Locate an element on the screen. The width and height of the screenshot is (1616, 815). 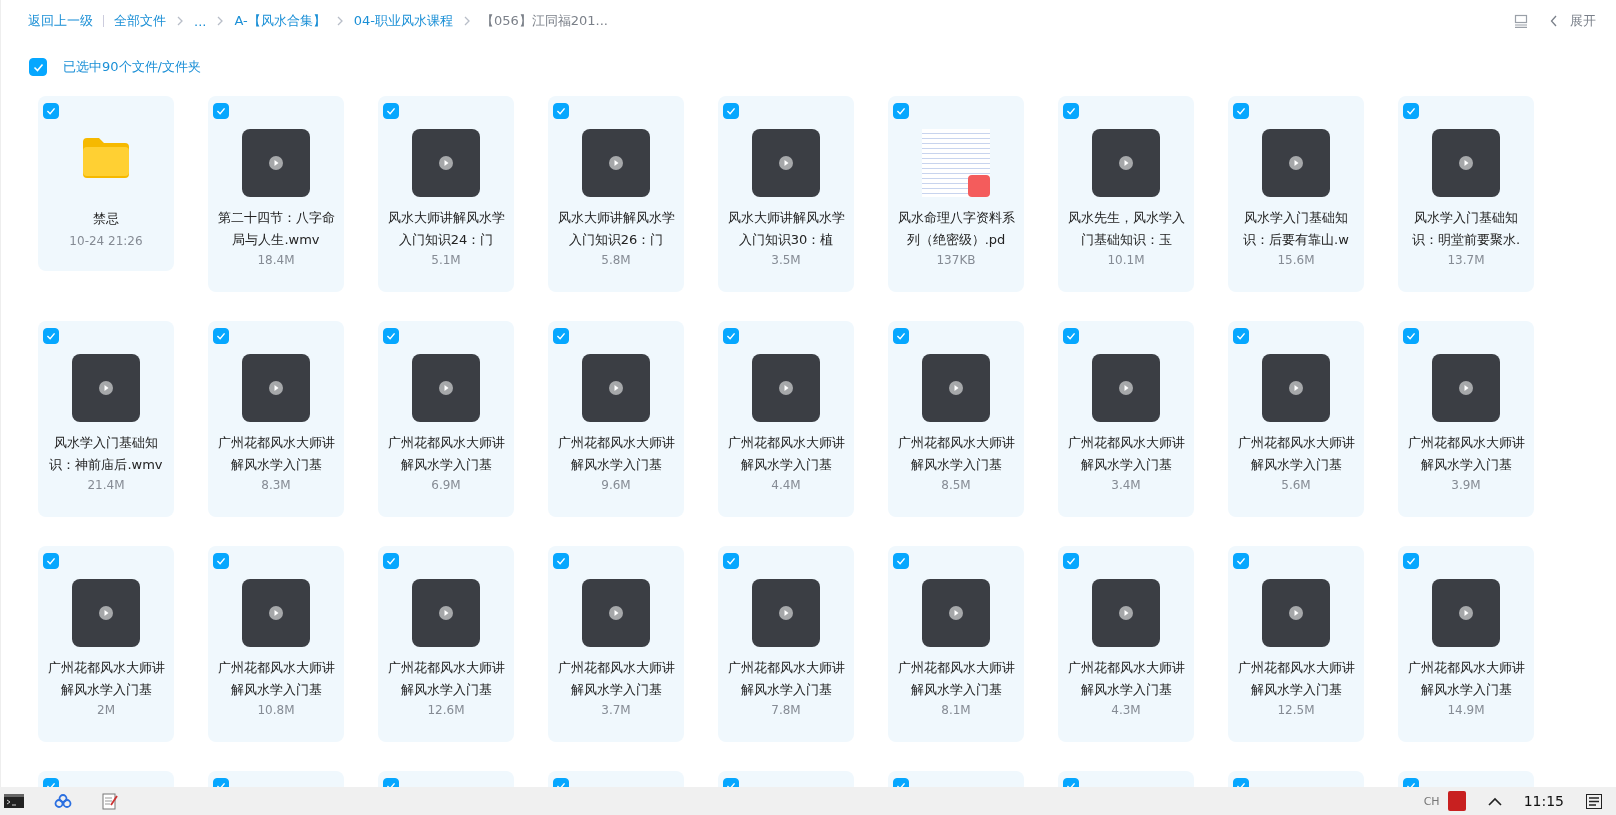
file-card: 禁忌 10-24 21:26 is located at coordinates (106, 183).